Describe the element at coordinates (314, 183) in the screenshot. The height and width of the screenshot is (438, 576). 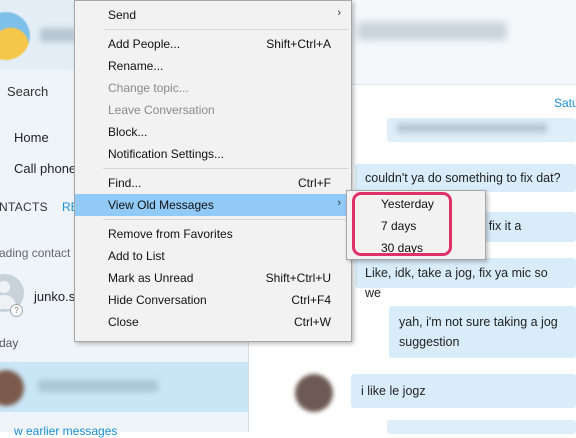
I see `menu-item-shortcut: Ctrl+F` at that location.